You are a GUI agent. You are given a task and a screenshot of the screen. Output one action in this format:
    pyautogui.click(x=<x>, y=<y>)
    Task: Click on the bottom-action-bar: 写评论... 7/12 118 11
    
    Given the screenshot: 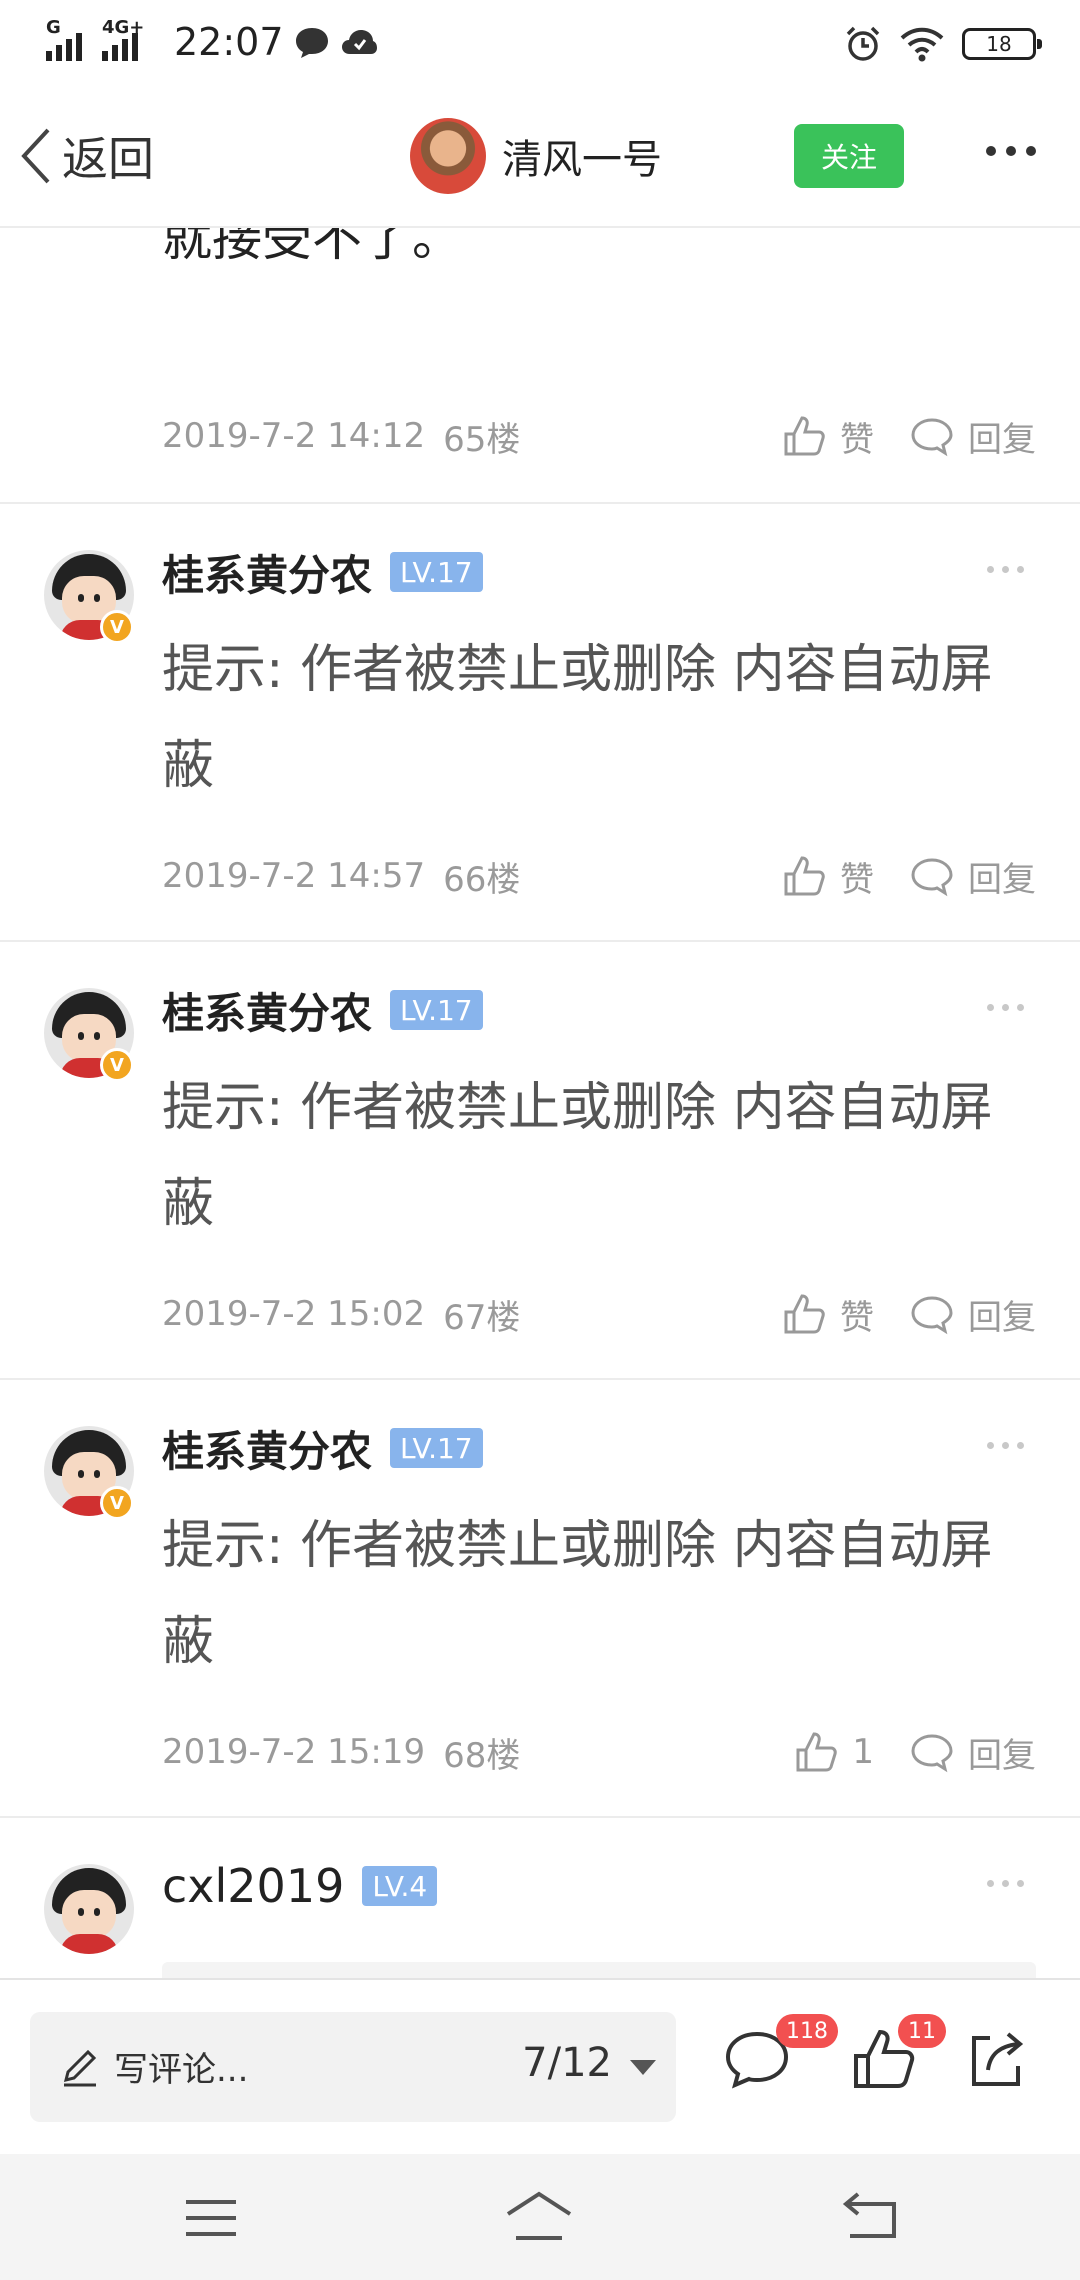 What is the action you would take?
    pyautogui.click(x=540, y=2066)
    